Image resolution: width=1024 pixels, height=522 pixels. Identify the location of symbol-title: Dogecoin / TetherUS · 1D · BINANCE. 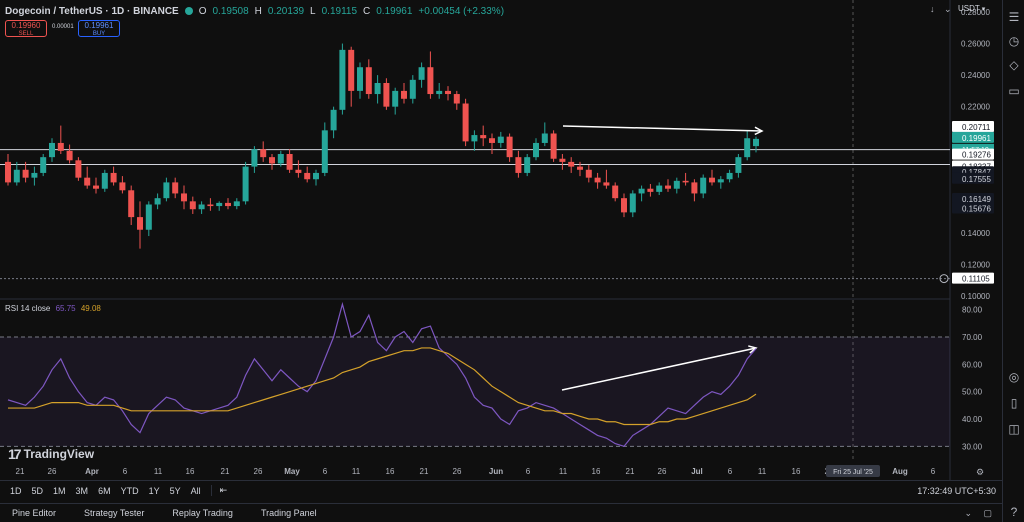
(92, 11).